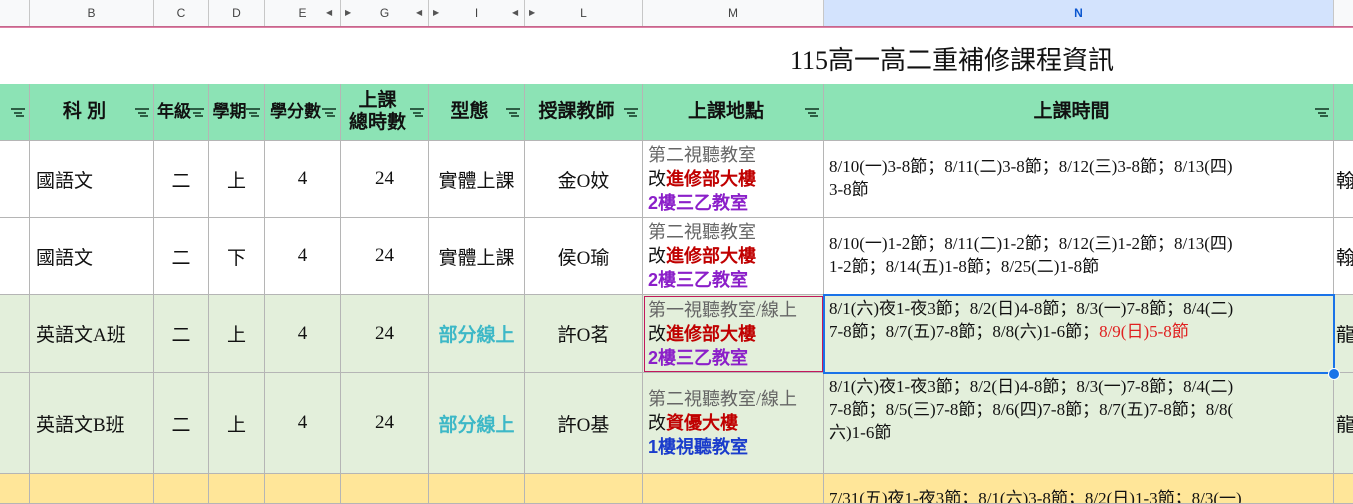 The height and width of the screenshot is (504, 1353). Describe the element at coordinates (1343, 13) in the screenshot. I see `column-header-o` at that location.